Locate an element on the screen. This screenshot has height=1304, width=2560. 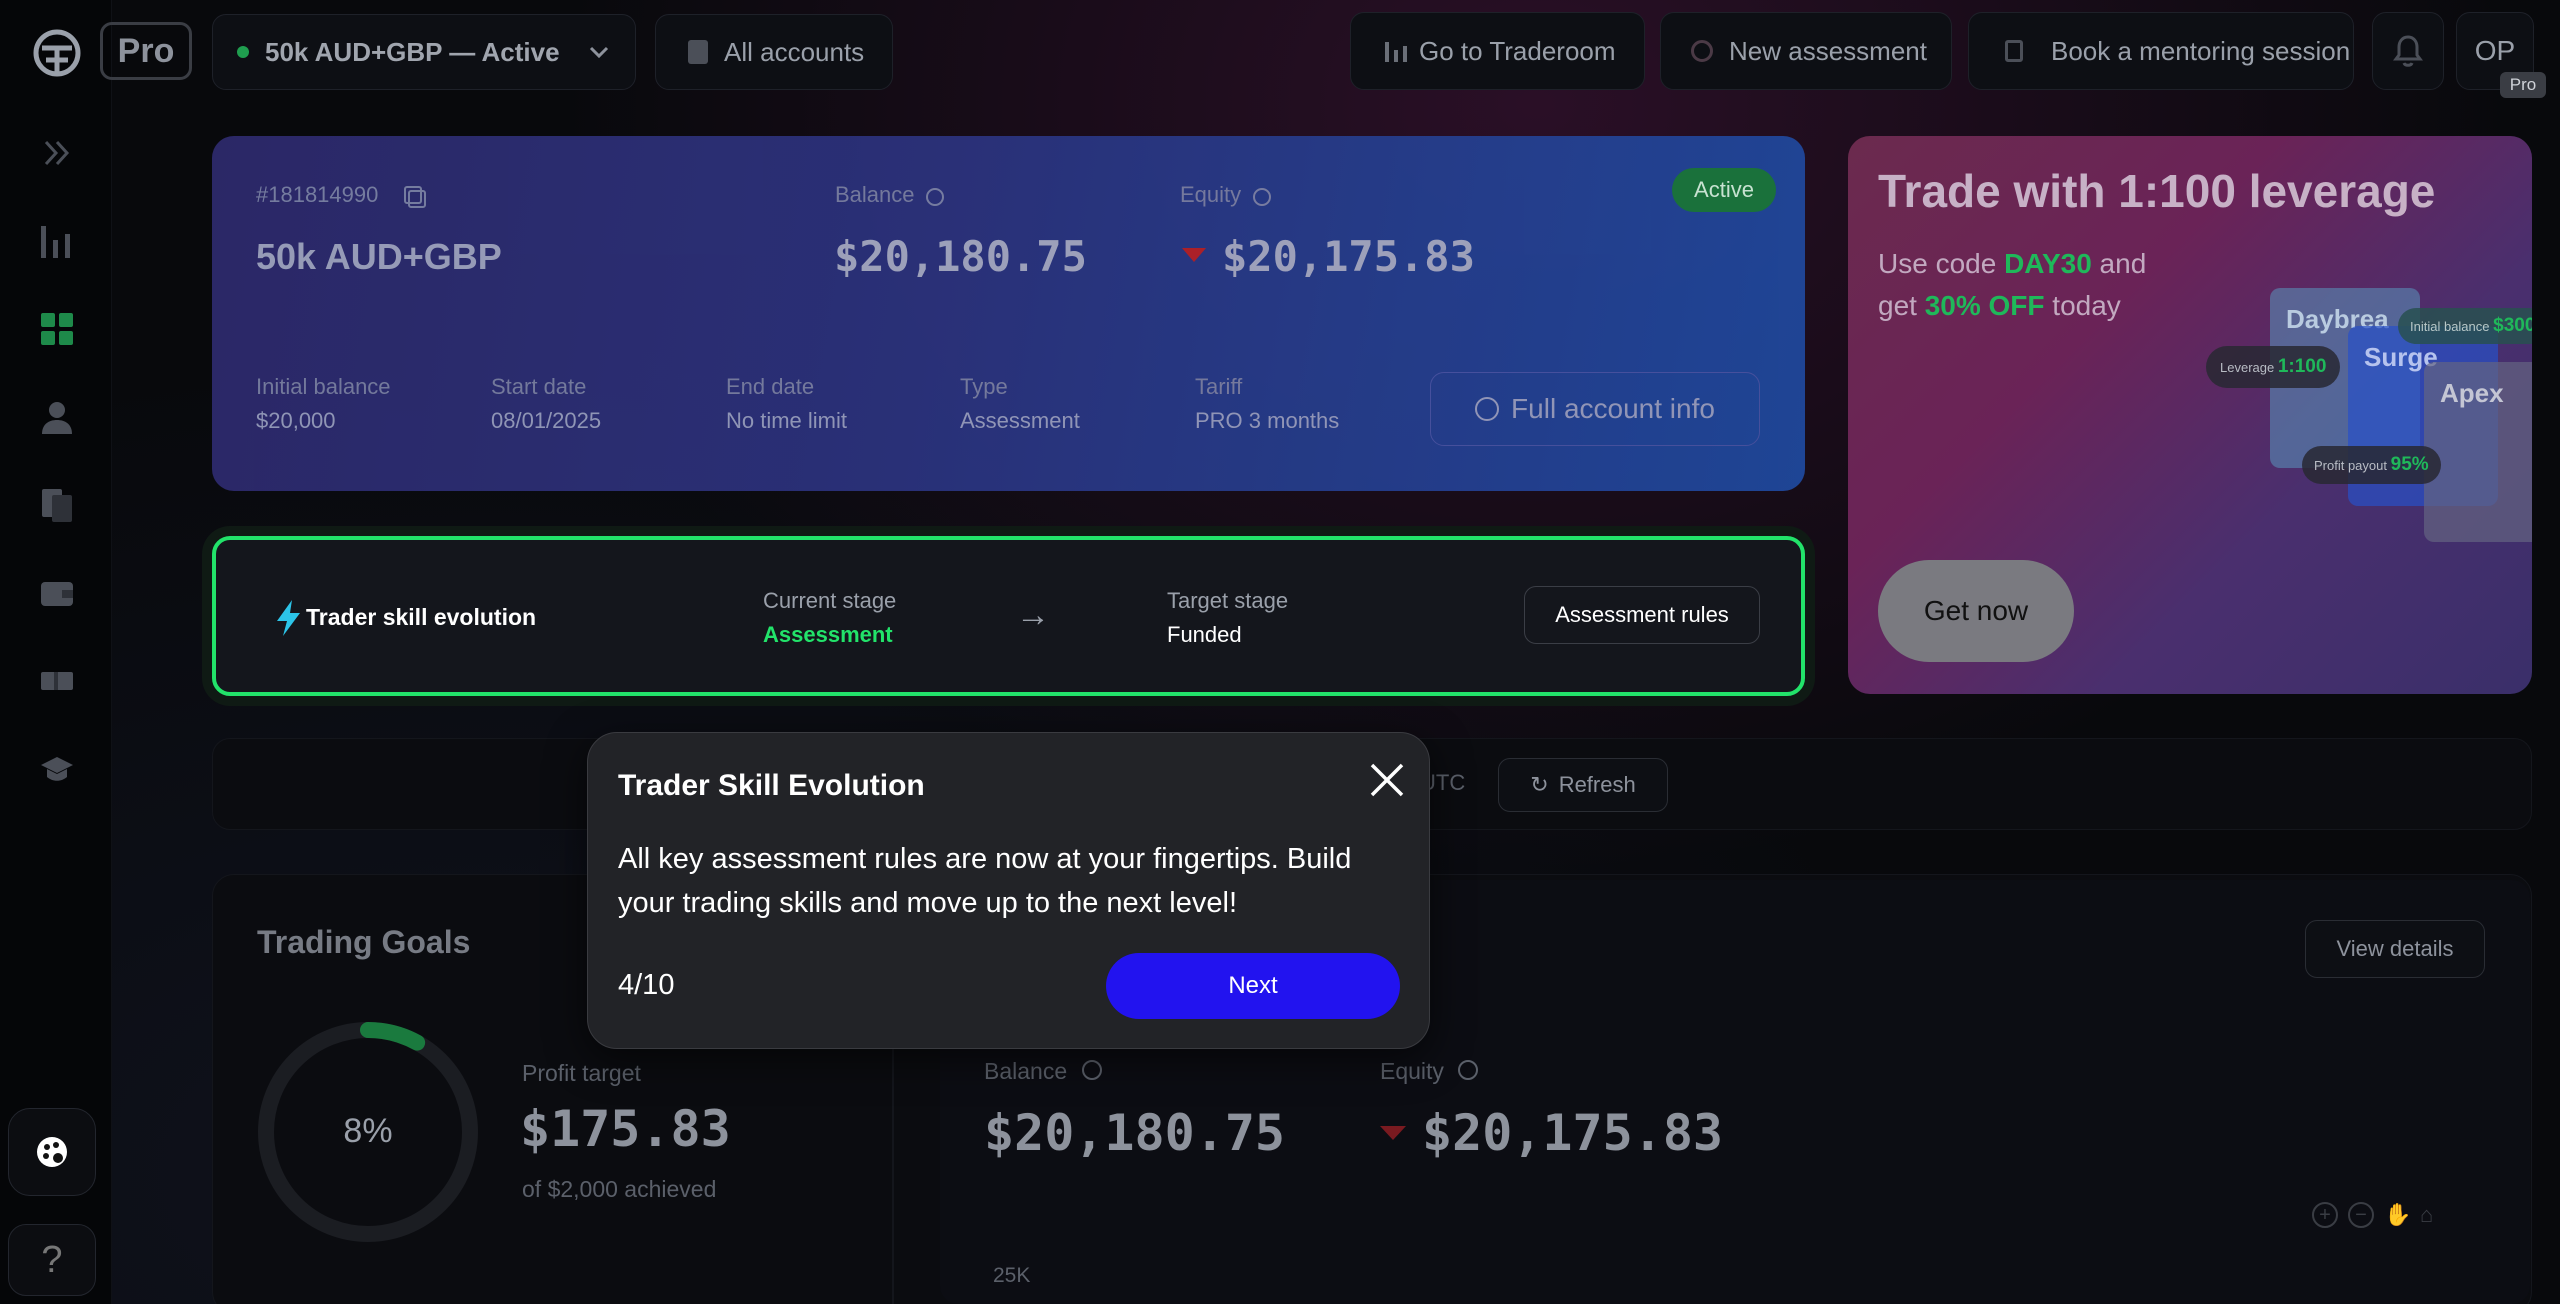
y-axis-tick: 25K is located at coordinates (1012, 1275).